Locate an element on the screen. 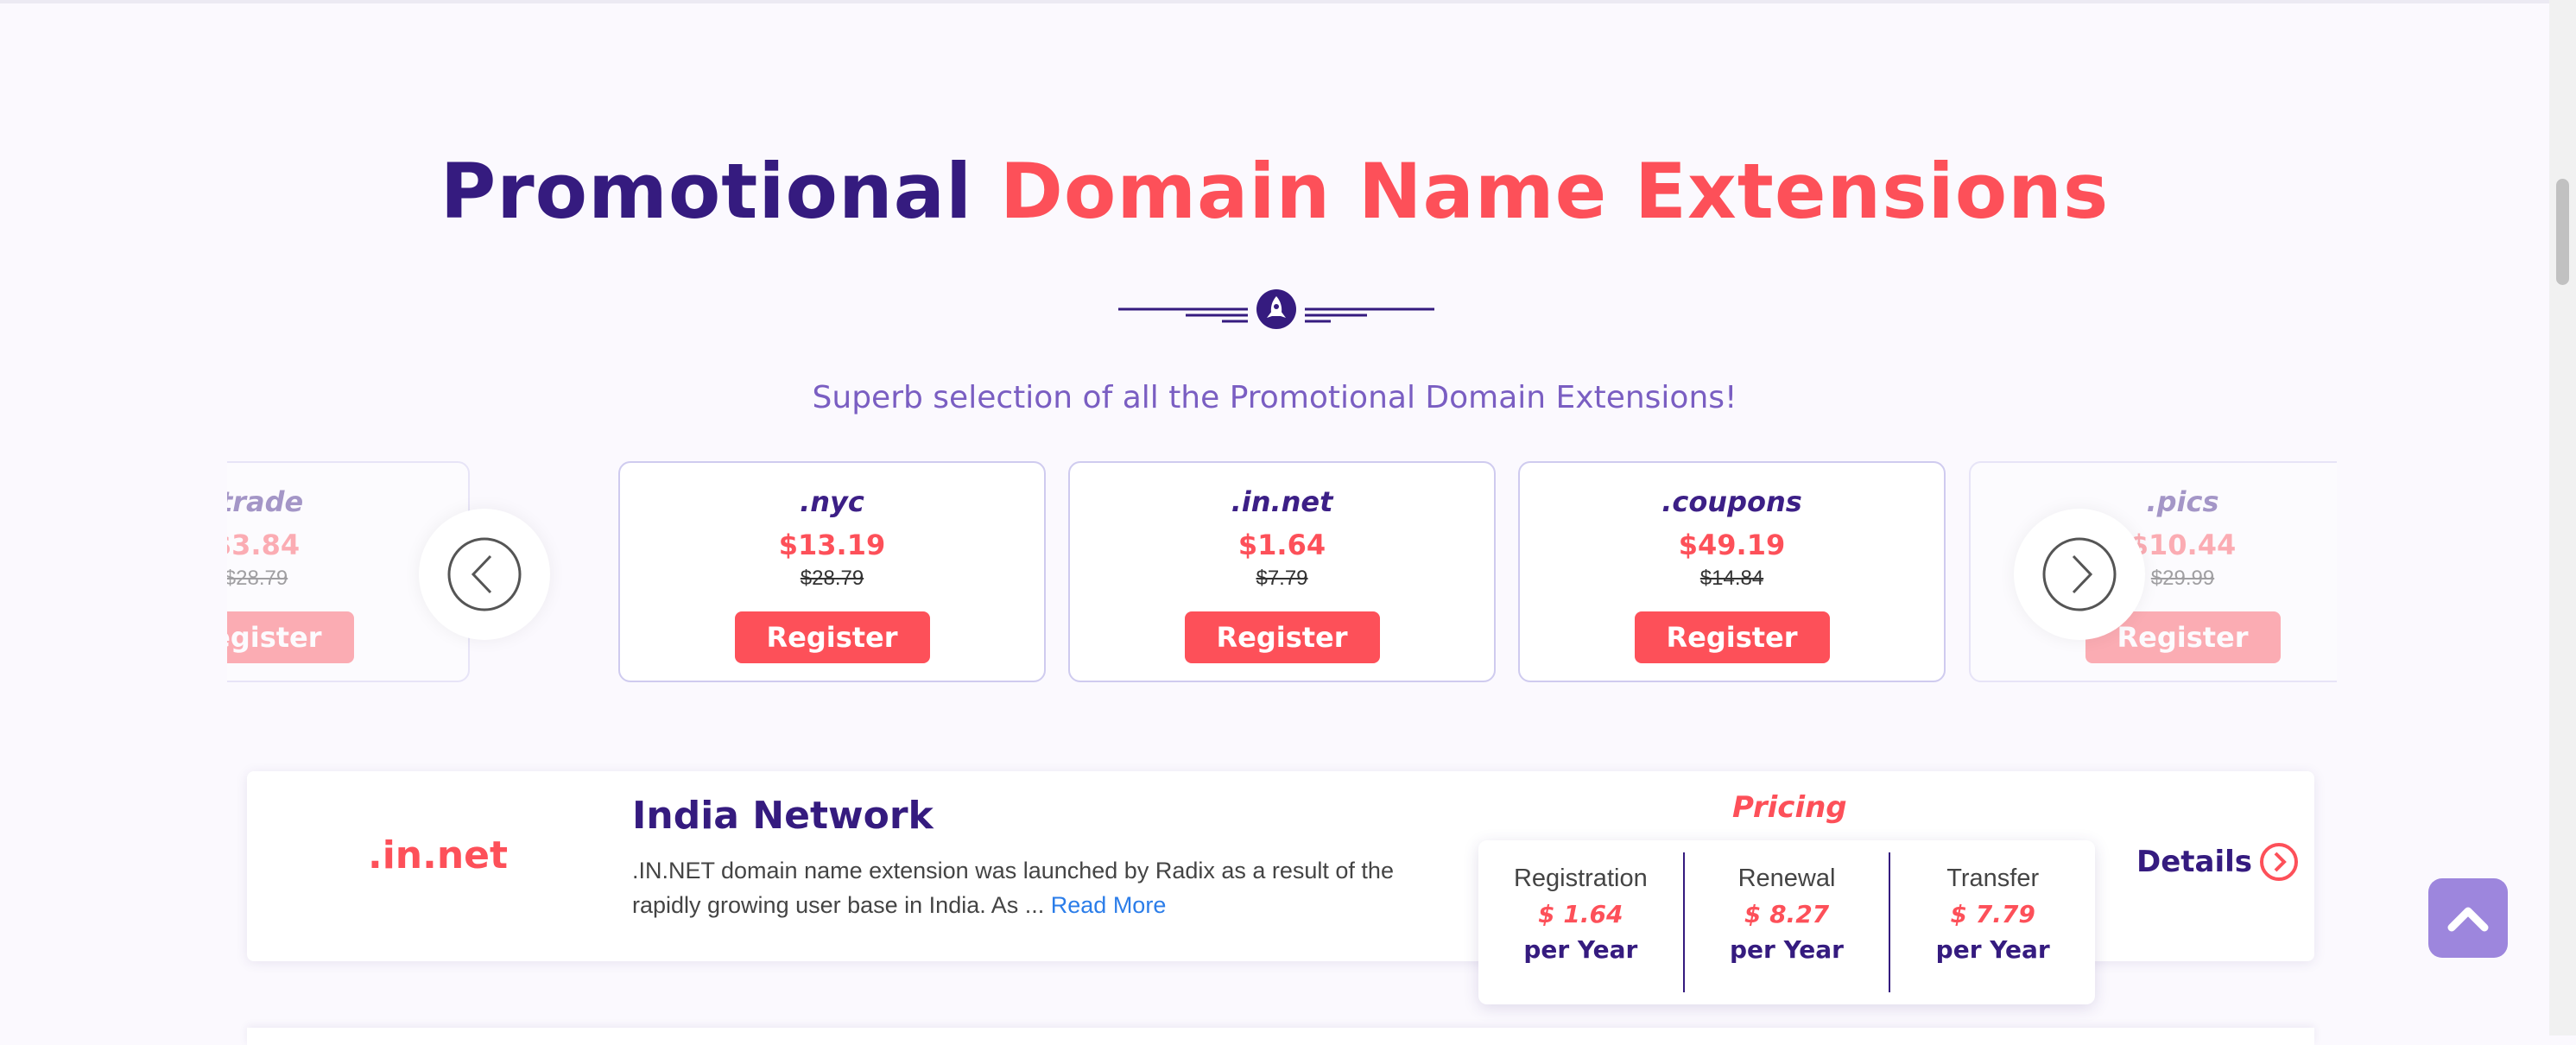 Image resolution: width=2576 pixels, height=1045 pixels. pricing-value: $ 1.64 is located at coordinates (1580, 914).